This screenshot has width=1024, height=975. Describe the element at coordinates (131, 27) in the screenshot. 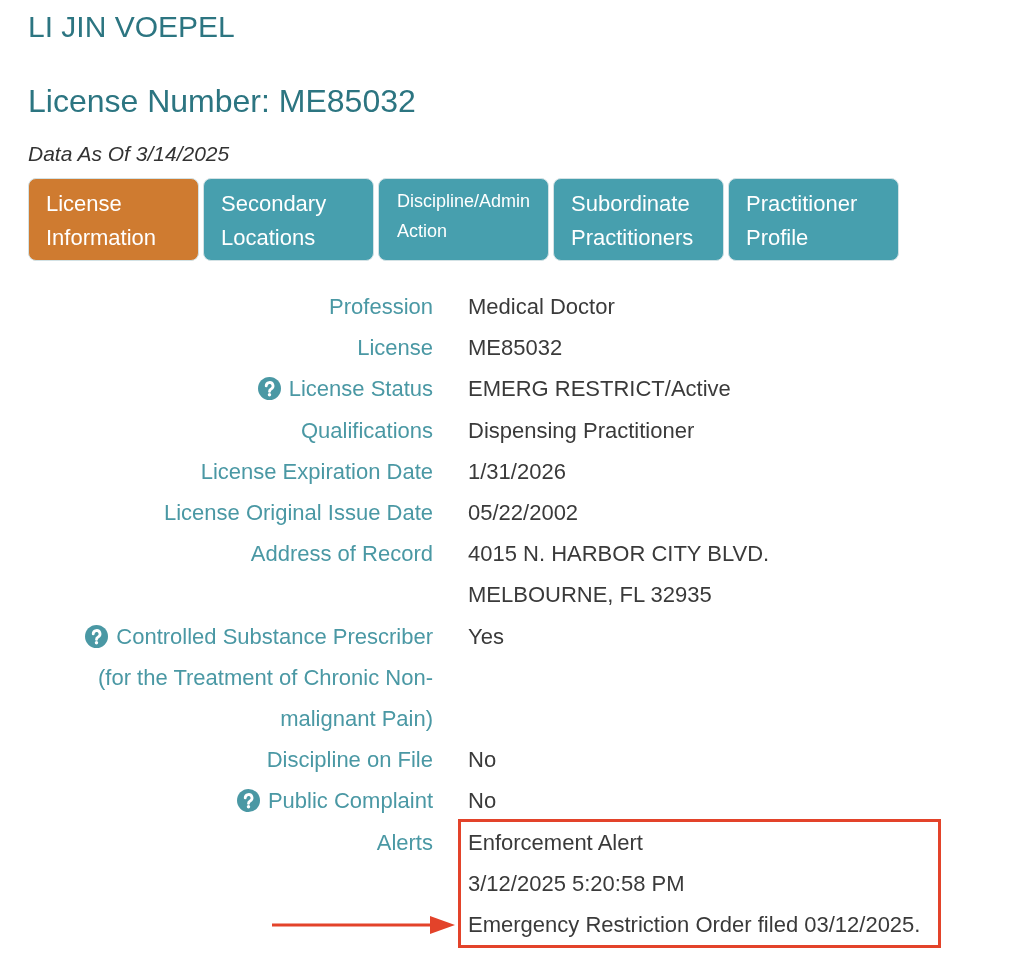

I see `practitioner-name: LI JIN VOEPEL` at that location.